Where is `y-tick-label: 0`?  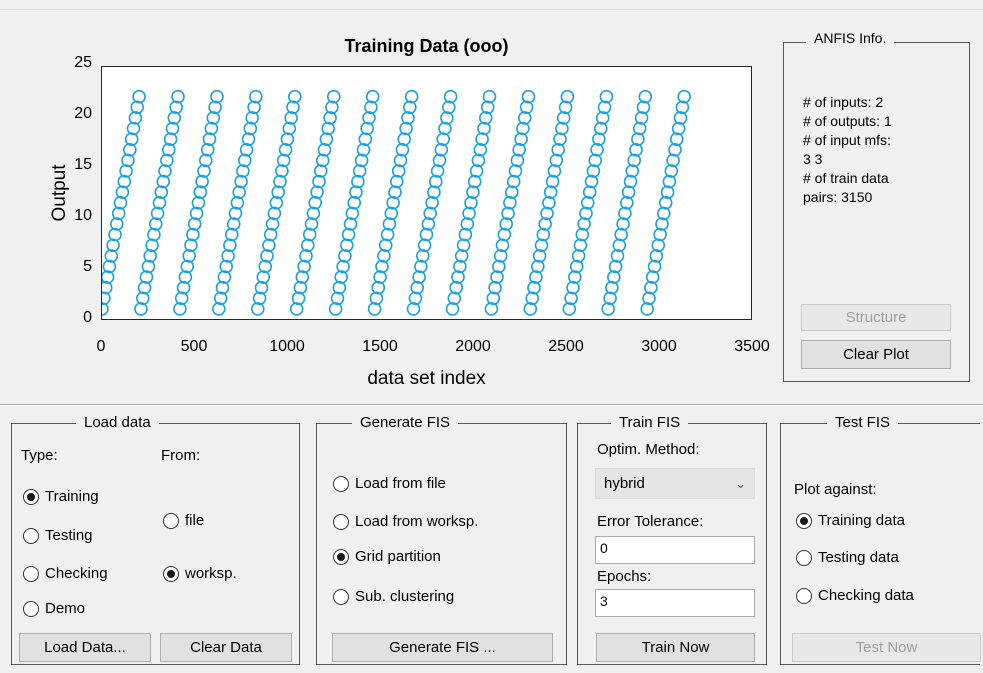 y-tick-label: 0 is located at coordinates (87, 317).